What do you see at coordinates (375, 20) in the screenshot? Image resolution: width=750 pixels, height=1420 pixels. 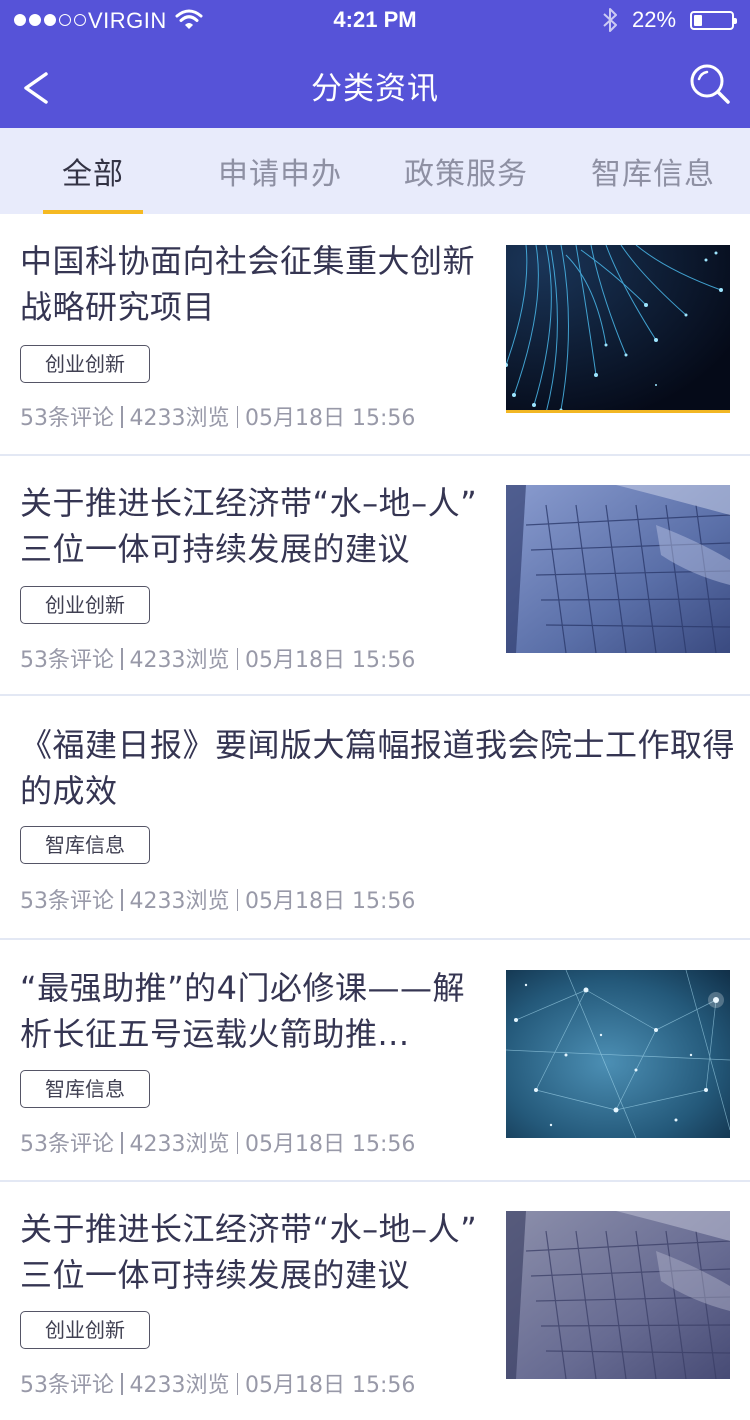 I see `status-bar: VIRGIN 4:21 PM 22%` at bounding box center [375, 20].